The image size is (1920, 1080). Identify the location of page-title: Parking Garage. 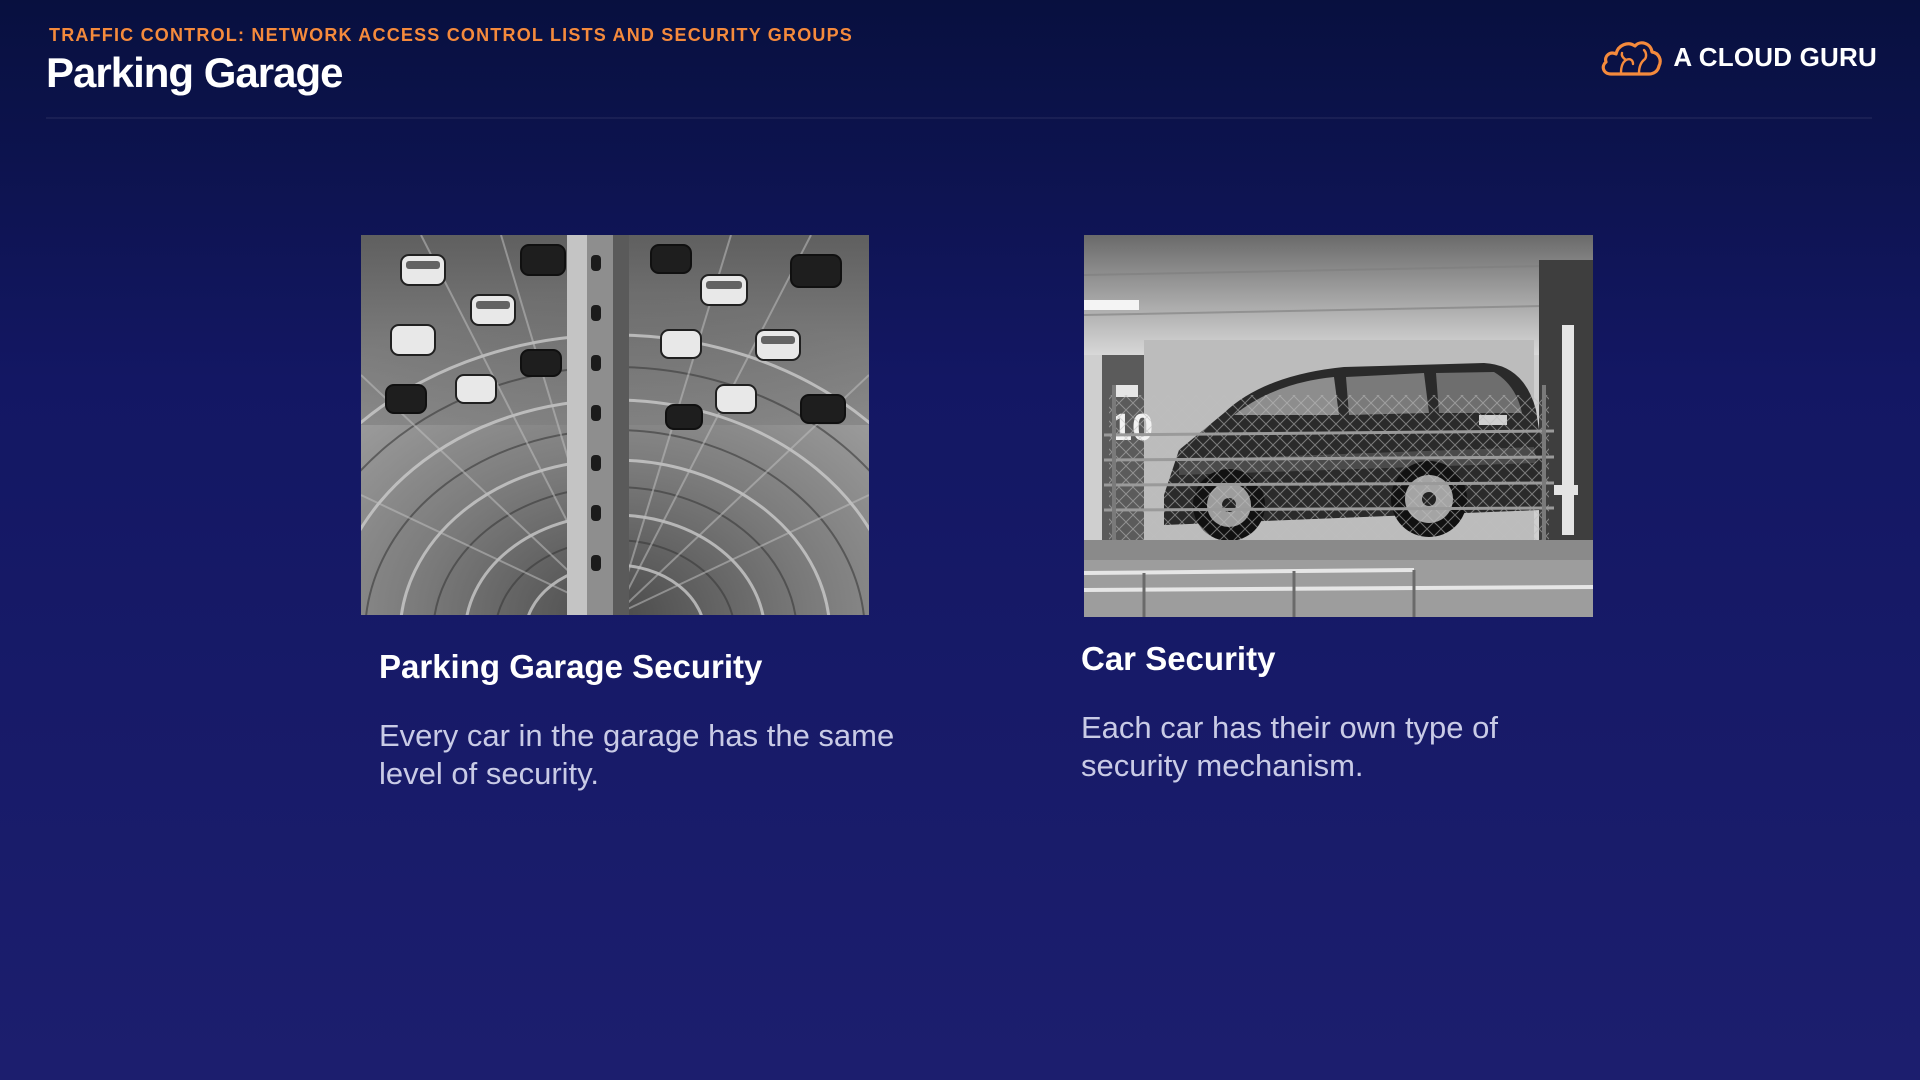
(194, 72).